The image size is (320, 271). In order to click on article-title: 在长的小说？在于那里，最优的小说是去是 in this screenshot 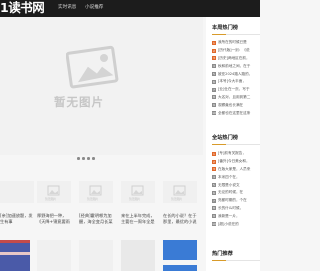, I will do `click(180, 219)`.